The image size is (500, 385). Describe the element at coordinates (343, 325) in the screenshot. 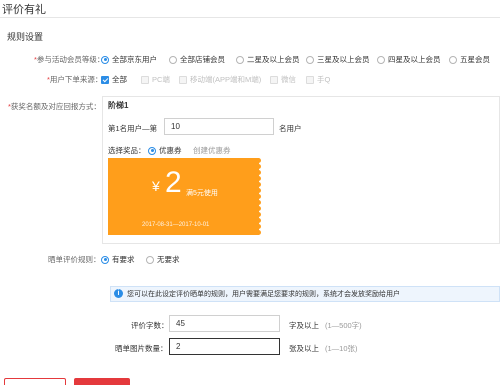

I see `word-count-hint: (1—500字)` at that location.